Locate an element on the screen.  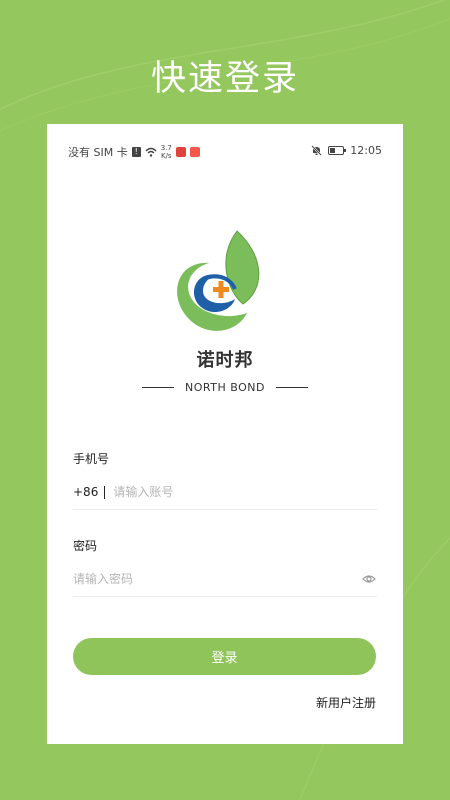
status-left: 没有 SIM 卡 ! 3.7 K/s is located at coordinates (134, 152).